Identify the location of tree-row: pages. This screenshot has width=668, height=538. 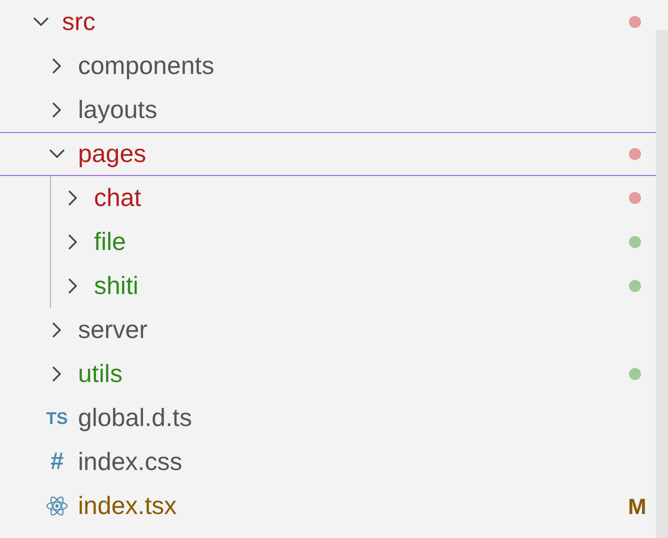
(328, 154).